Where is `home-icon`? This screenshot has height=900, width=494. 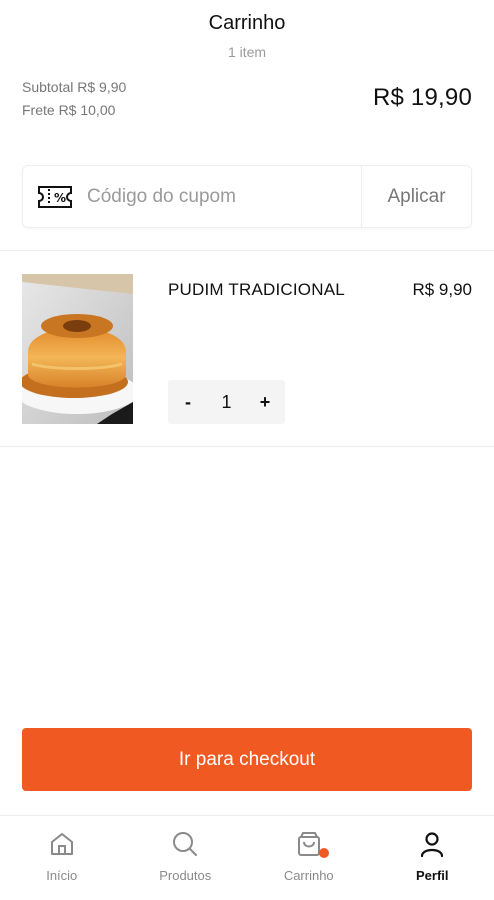 home-icon is located at coordinates (62, 844).